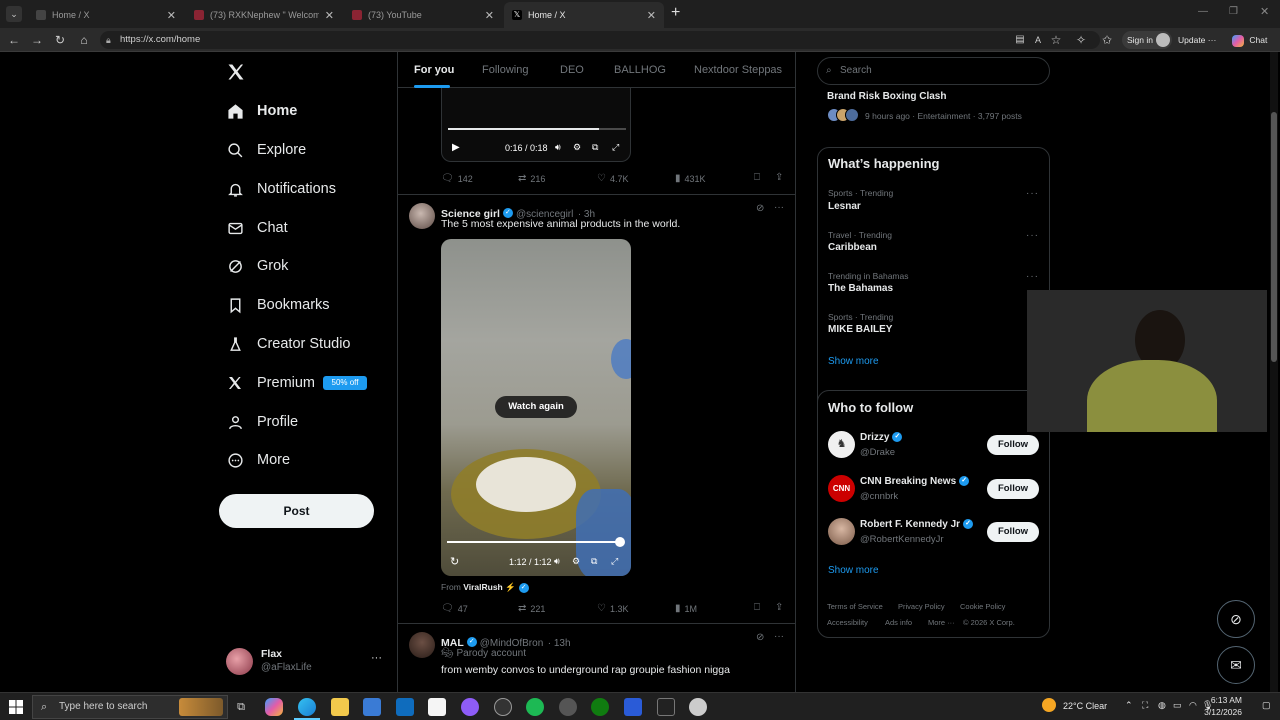 This screenshot has width=1280, height=720. What do you see at coordinates (1274, 372) in the screenshot?
I see `page-scrollbar` at bounding box center [1274, 372].